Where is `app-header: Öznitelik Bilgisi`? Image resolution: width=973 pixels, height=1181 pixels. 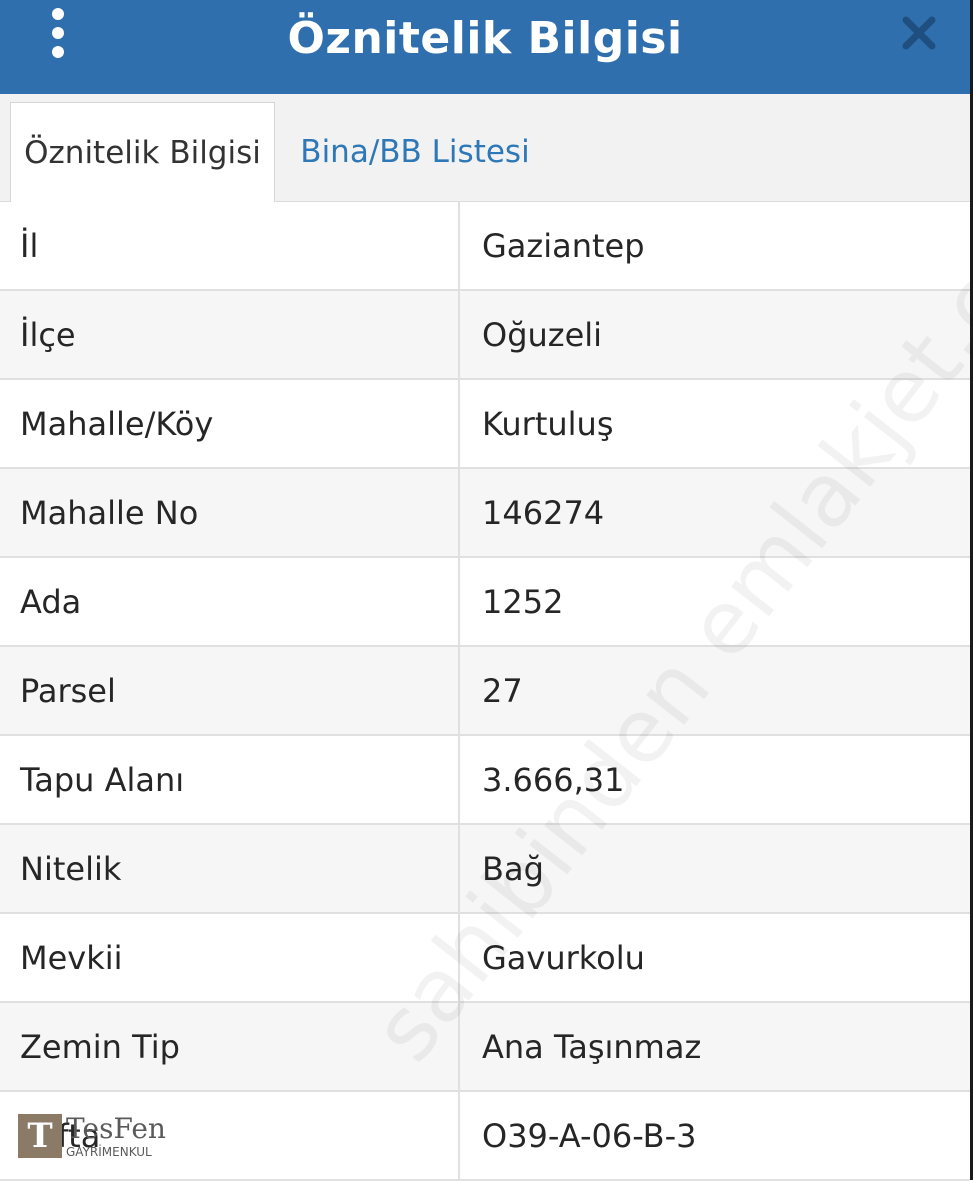
app-header: Öznitelik Bilgisi is located at coordinates (485, 47).